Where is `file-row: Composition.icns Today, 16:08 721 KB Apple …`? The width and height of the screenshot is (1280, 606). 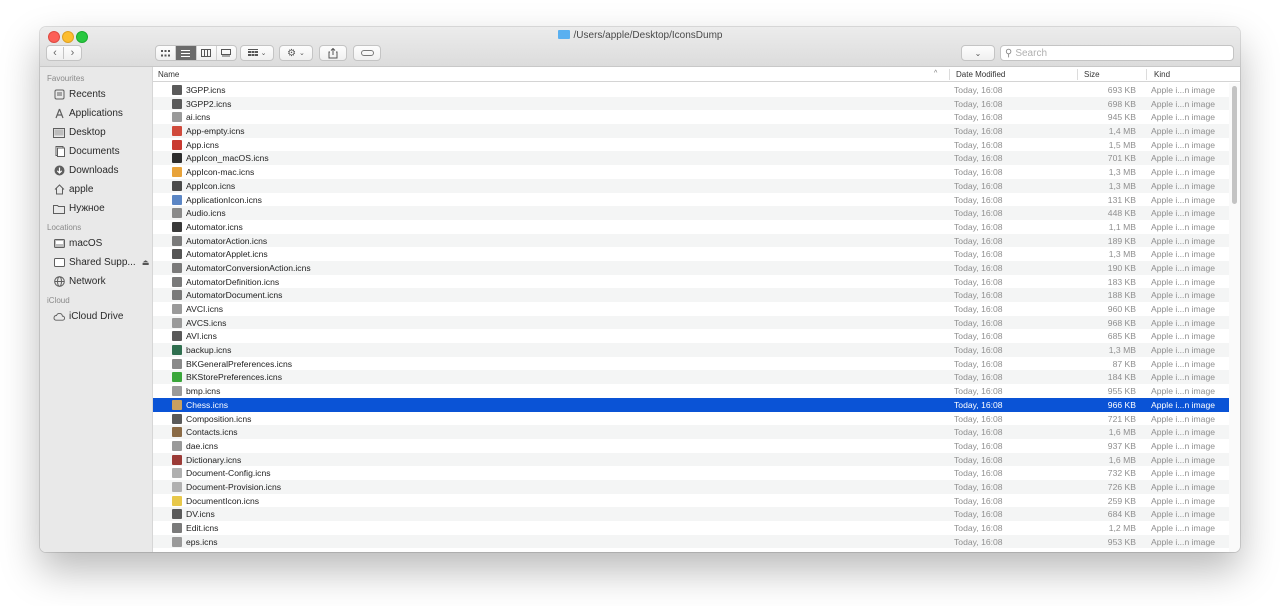
file-row: Composition.icns Today, 16:08 721 KB Apple … is located at coordinates (691, 419).